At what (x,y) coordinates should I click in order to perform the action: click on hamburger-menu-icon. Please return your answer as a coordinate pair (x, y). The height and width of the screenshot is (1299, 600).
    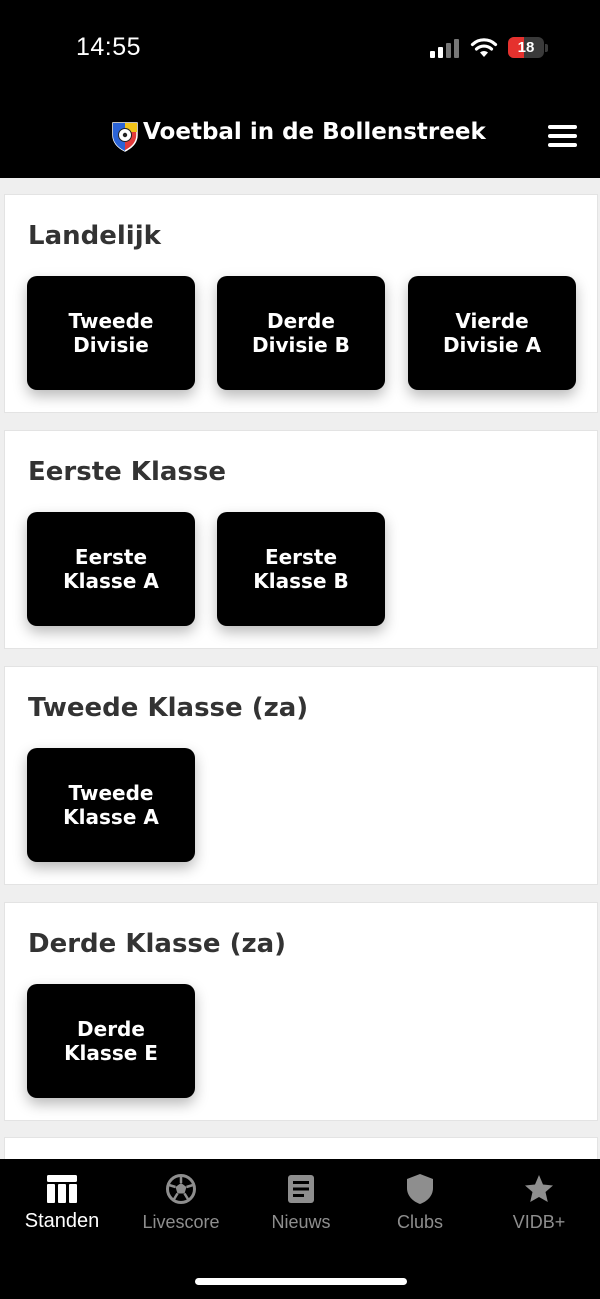
    Looking at the image, I should click on (563, 136).